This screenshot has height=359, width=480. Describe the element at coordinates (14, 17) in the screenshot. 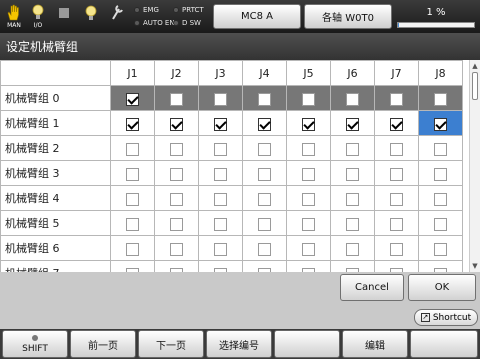

I see `hand-icon: MAN` at that location.